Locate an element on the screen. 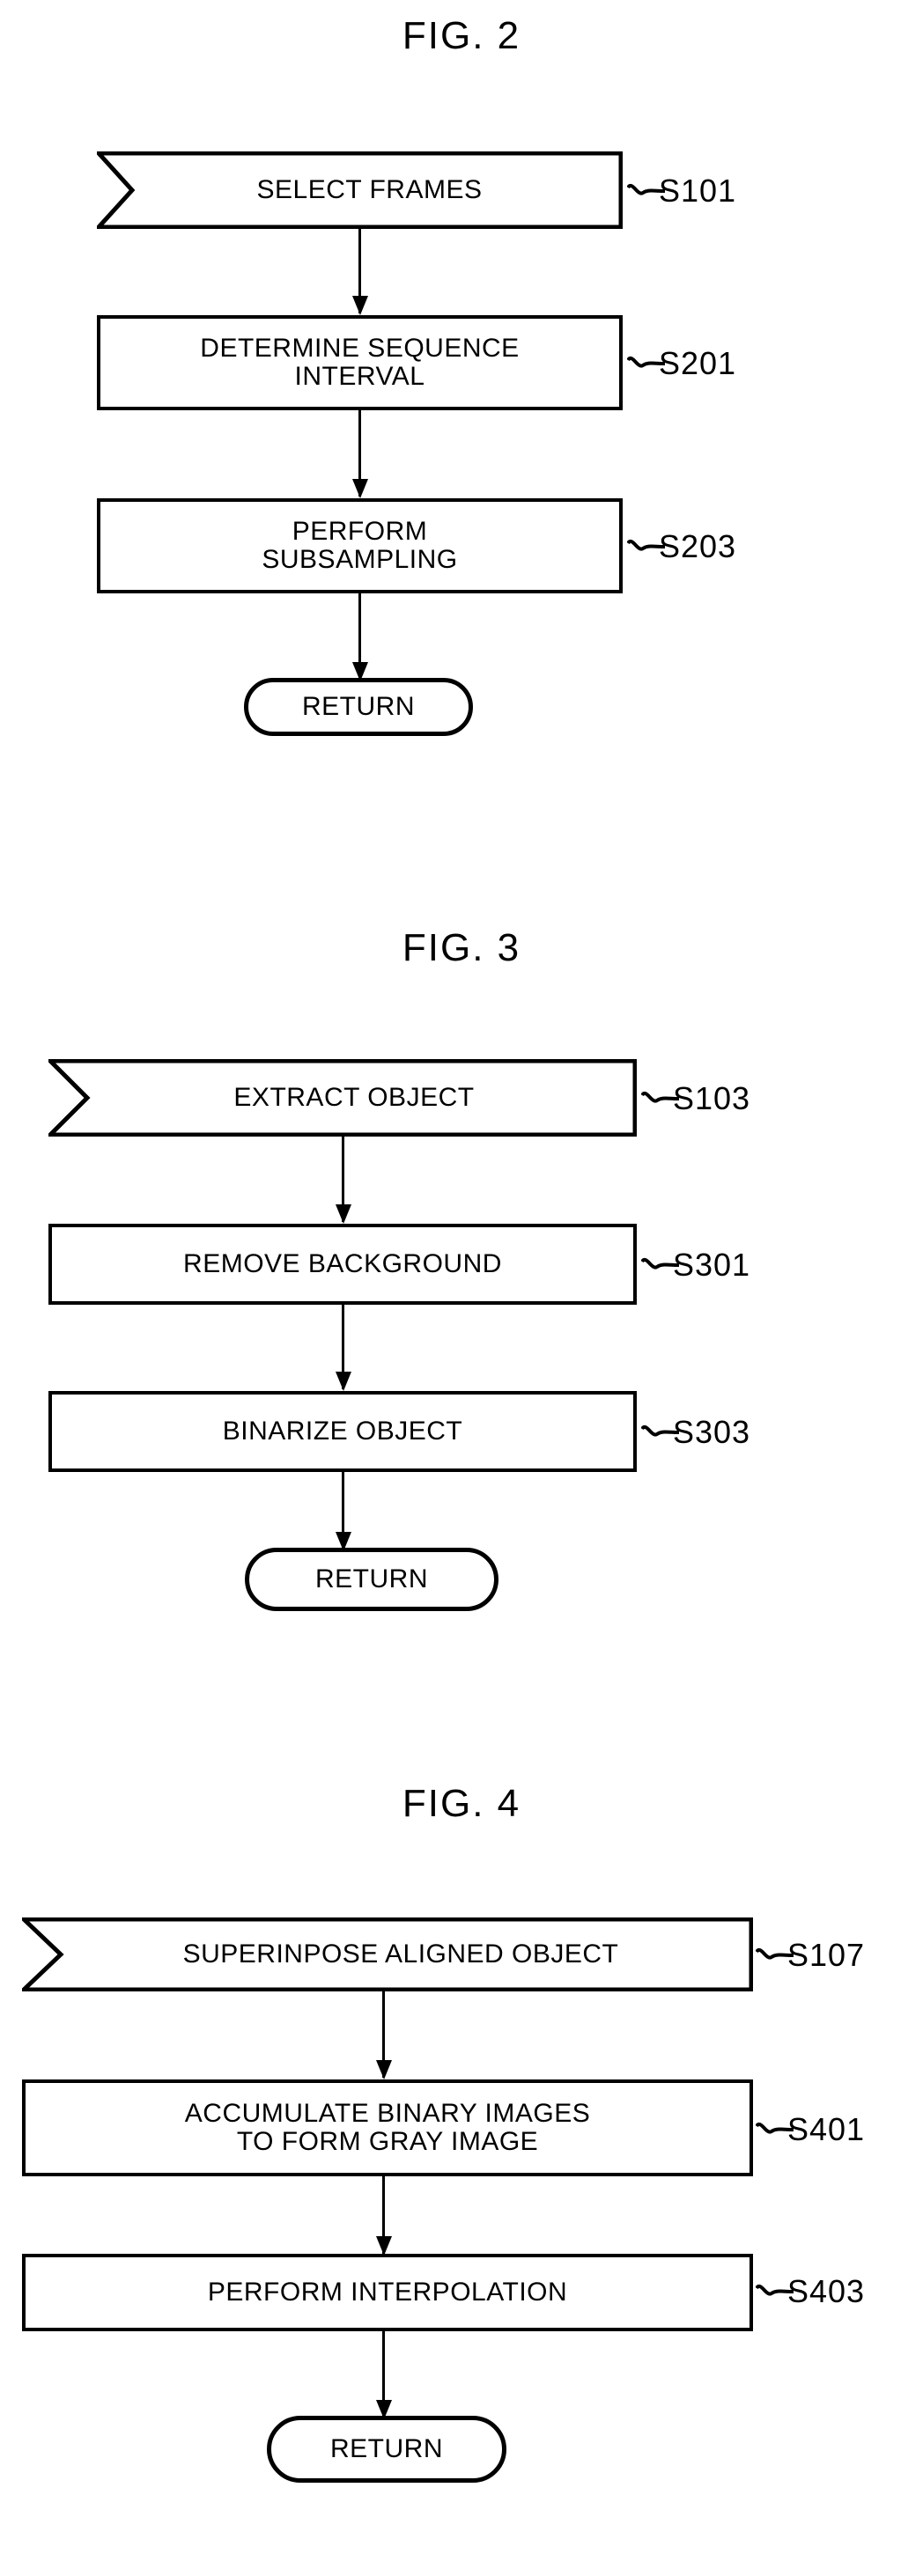  step-ref-s107: S107 is located at coordinates (811, 1956).